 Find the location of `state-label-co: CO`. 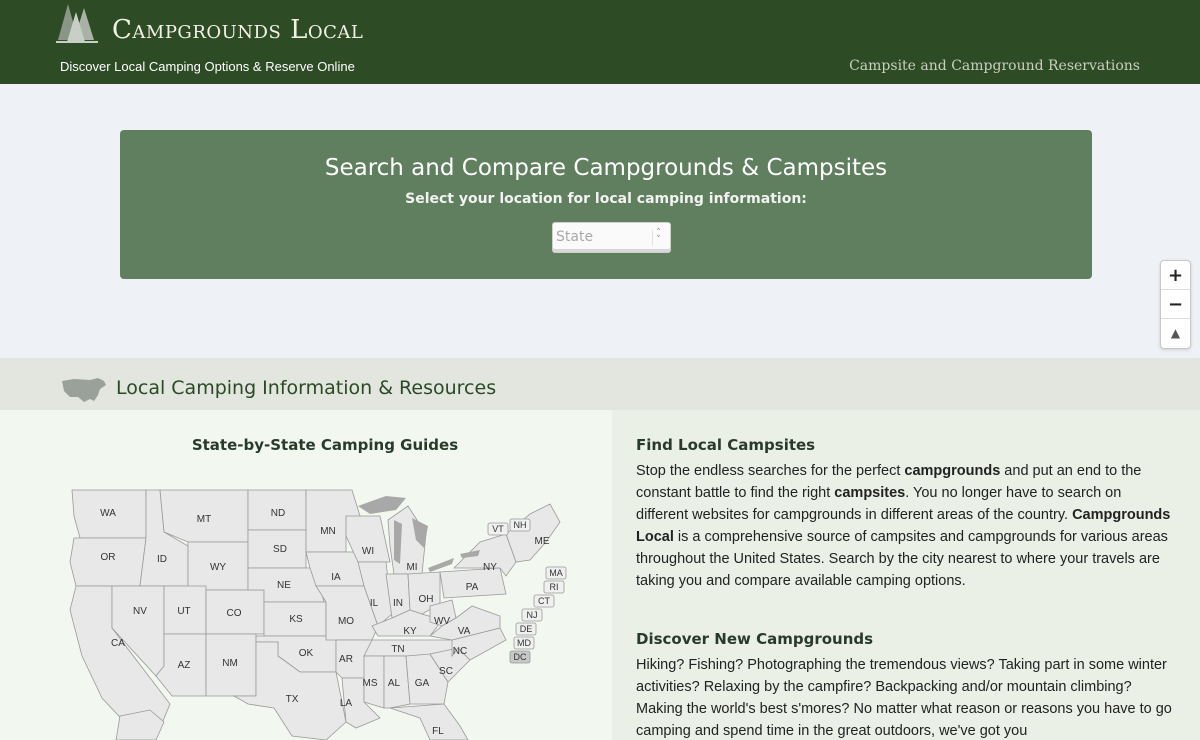

state-label-co: CO is located at coordinates (234, 613).